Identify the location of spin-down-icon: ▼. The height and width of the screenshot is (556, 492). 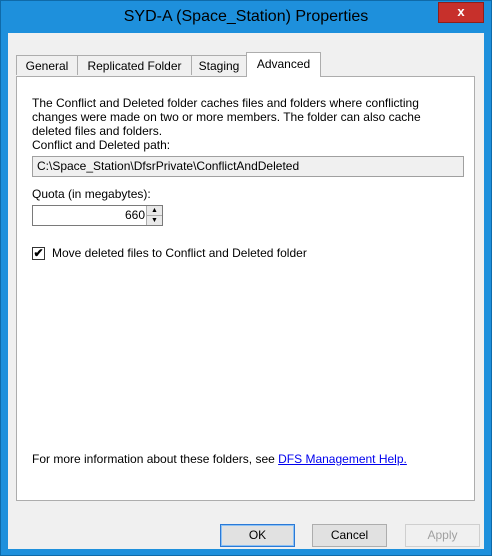
(154, 220).